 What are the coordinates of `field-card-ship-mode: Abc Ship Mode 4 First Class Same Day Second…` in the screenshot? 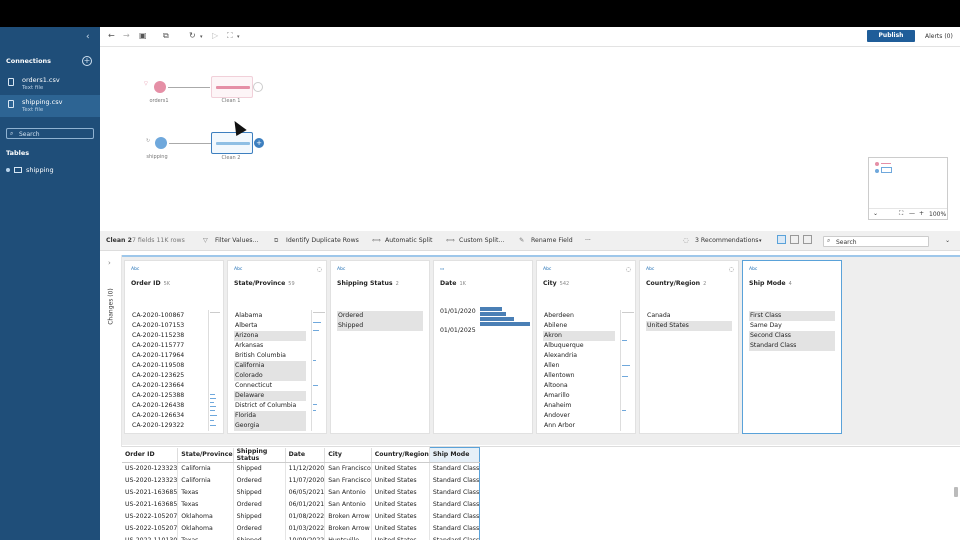 It's located at (792, 347).